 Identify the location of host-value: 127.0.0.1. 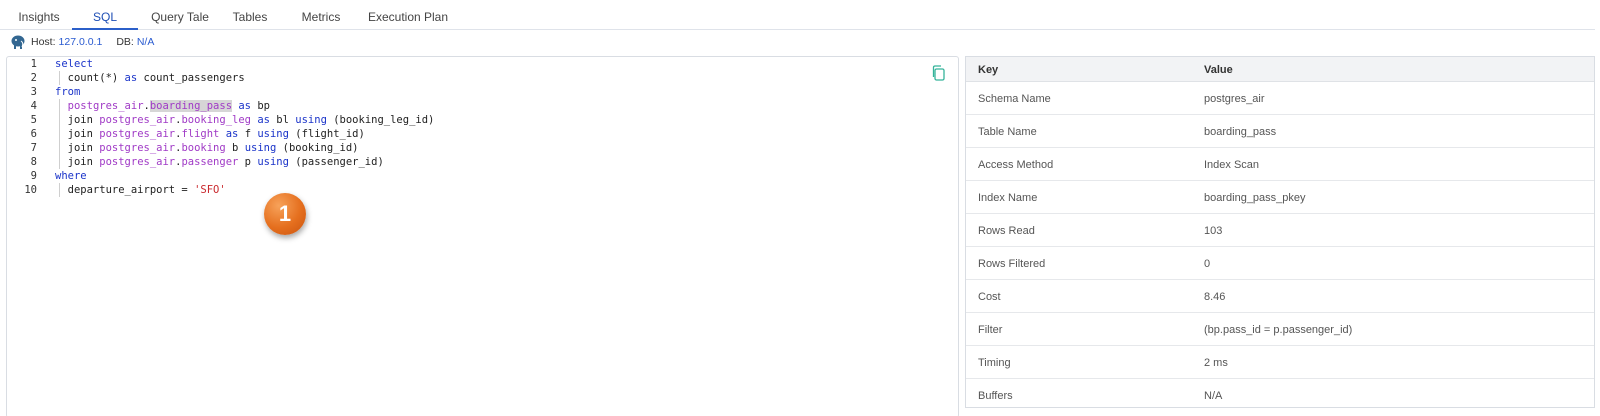
(80, 42).